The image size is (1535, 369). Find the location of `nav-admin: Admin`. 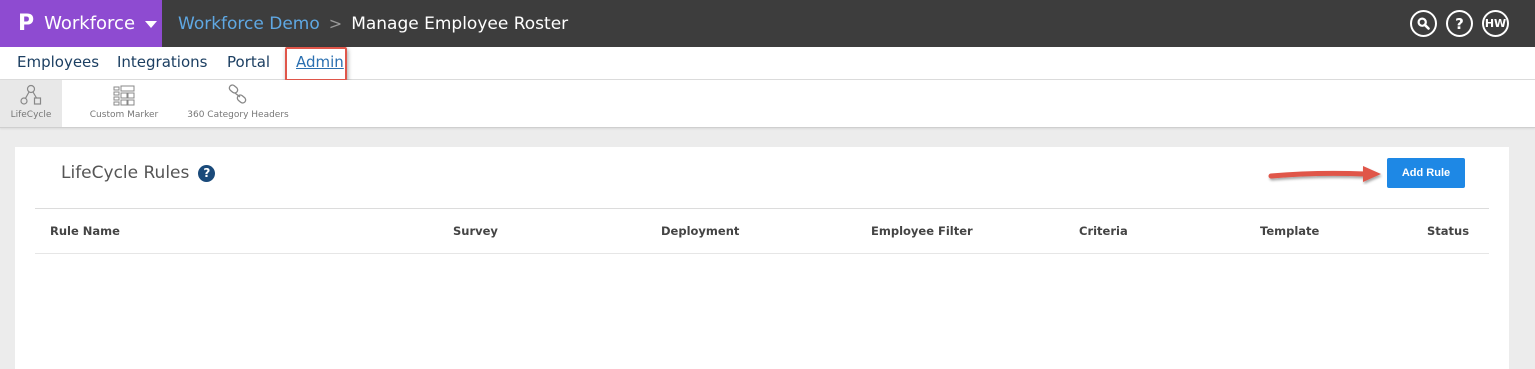

nav-admin: Admin is located at coordinates (320, 62).